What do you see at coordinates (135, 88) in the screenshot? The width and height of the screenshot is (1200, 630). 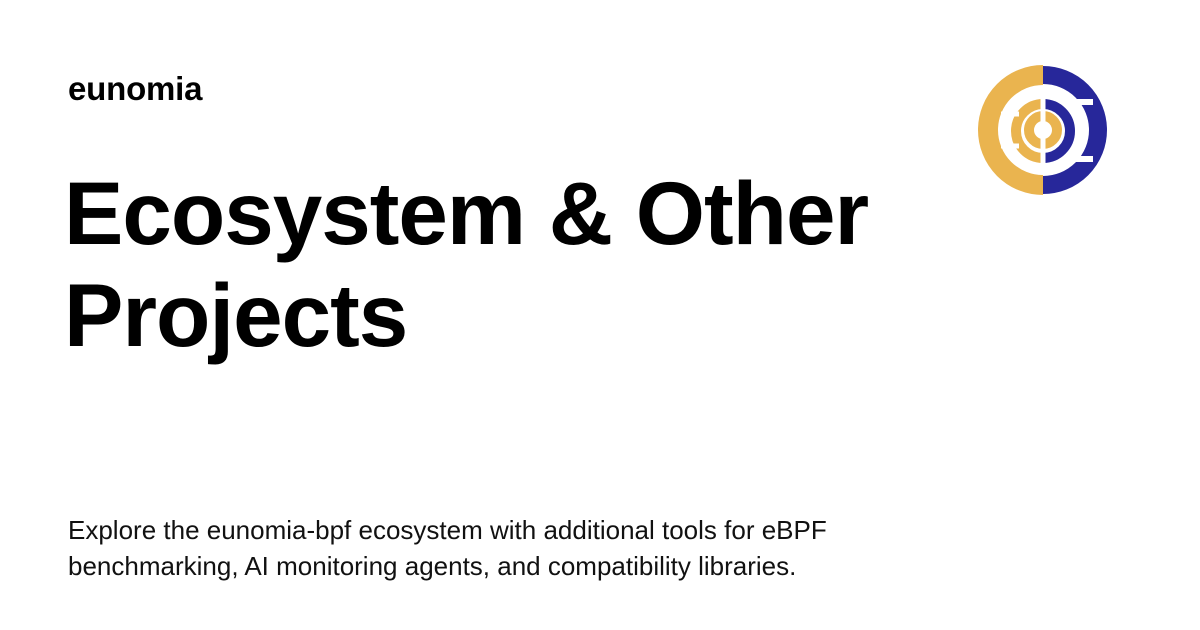 I see `site-name: eunomia` at bounding box center [135, 88].